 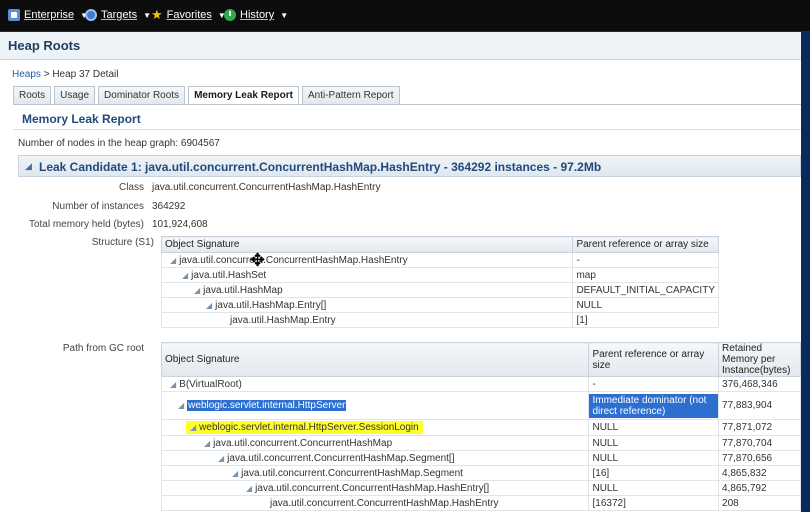 I want to click on breadcrumb-link-heaps: Heaps, so click(x=26, y=74).